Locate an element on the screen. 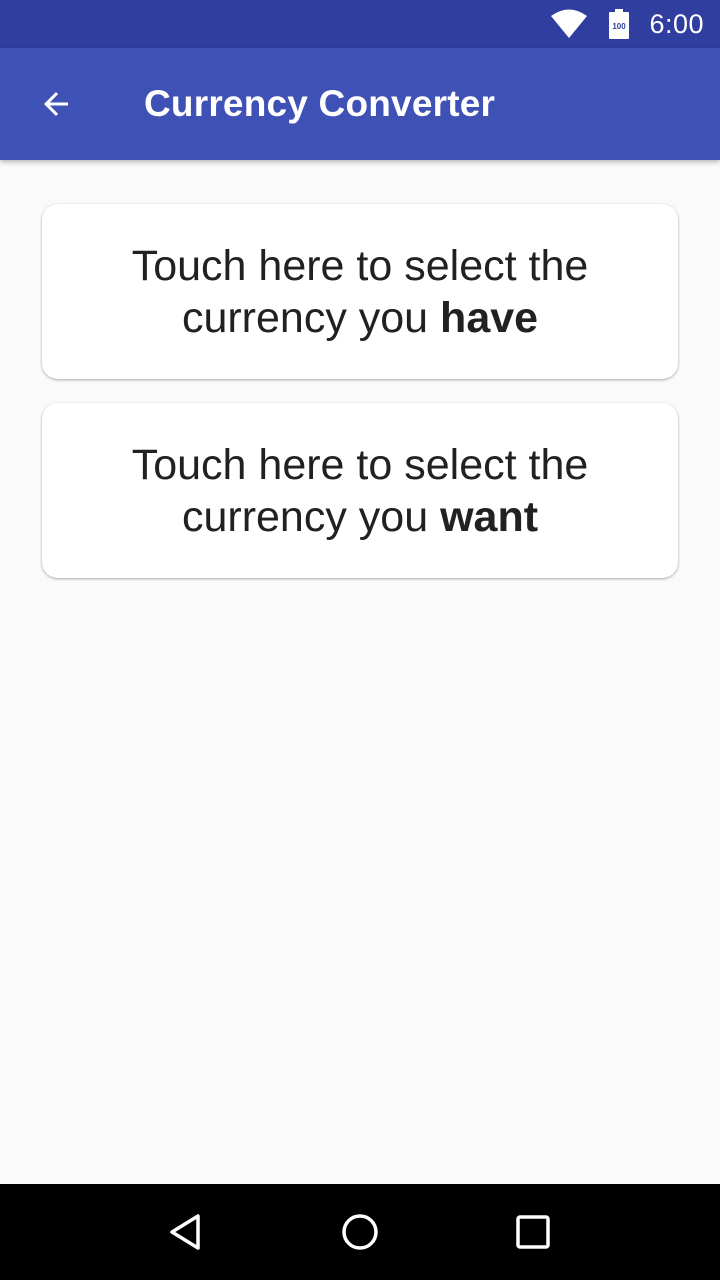 The width and height of the screenshot is (720, 1280). recents-square-icon is located at coordinates (533, 1232).